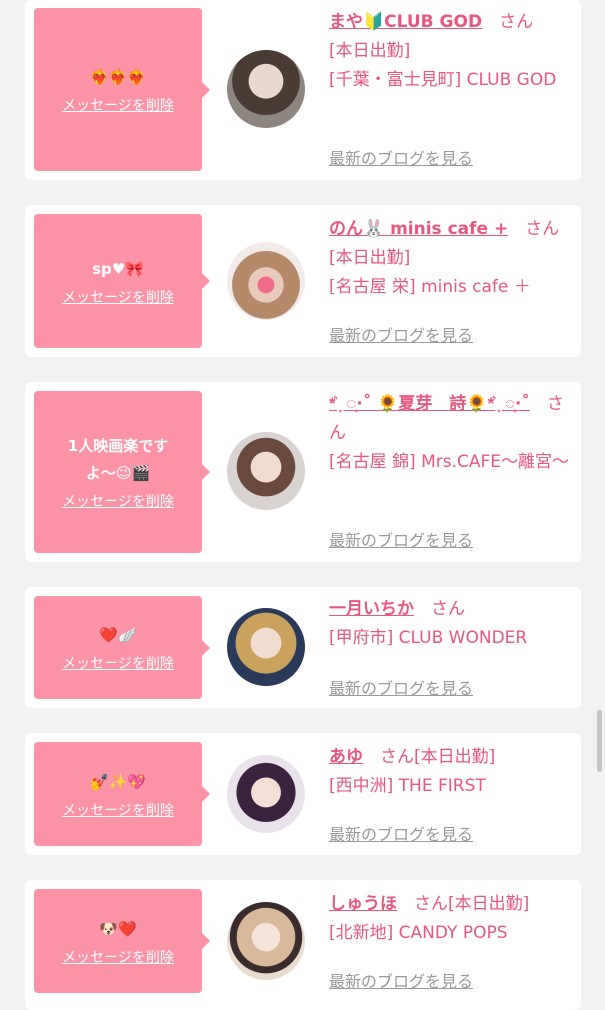 This screenshot has height=1010, width=605. Describe the element at coordinates (451, 919) in the screenshot. I see `profile-info: しゅうほ さん[本日出勤] [北新地] CANDY POPS` at that location.